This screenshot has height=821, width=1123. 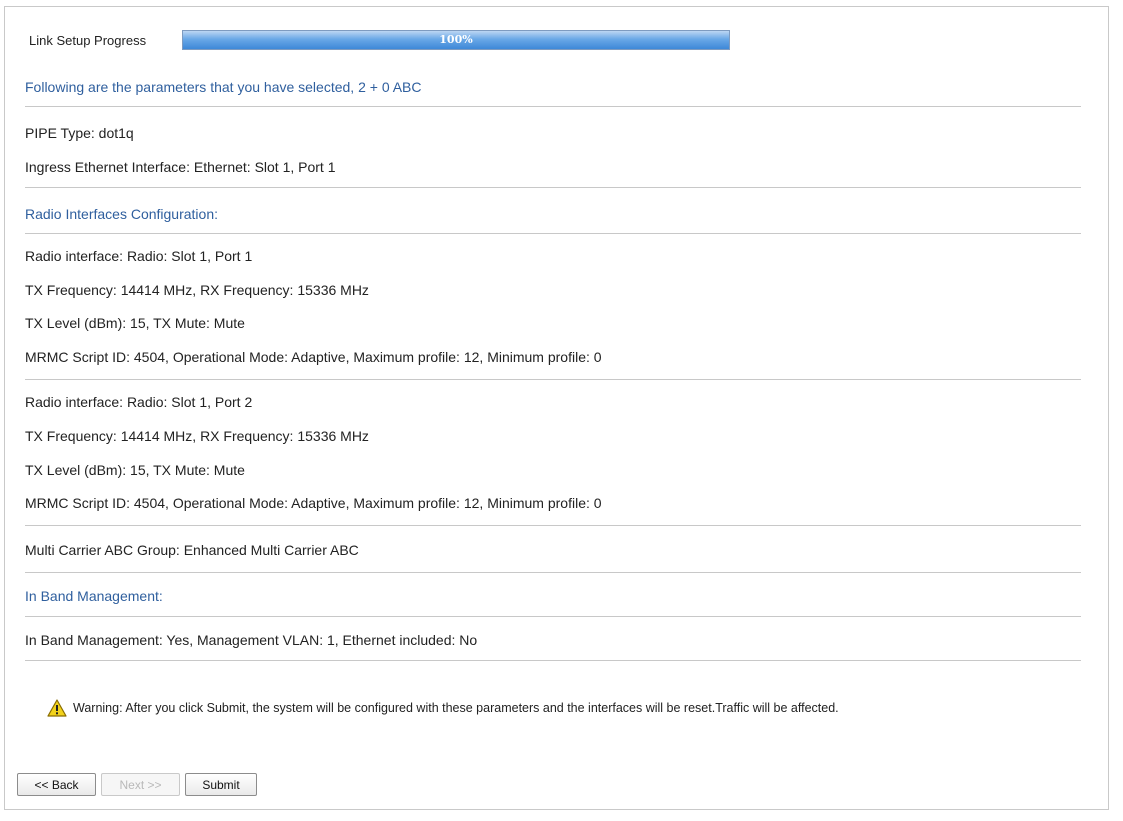 I want to click on progress-label: Link Setup Progress, so click(x=88, y=40).